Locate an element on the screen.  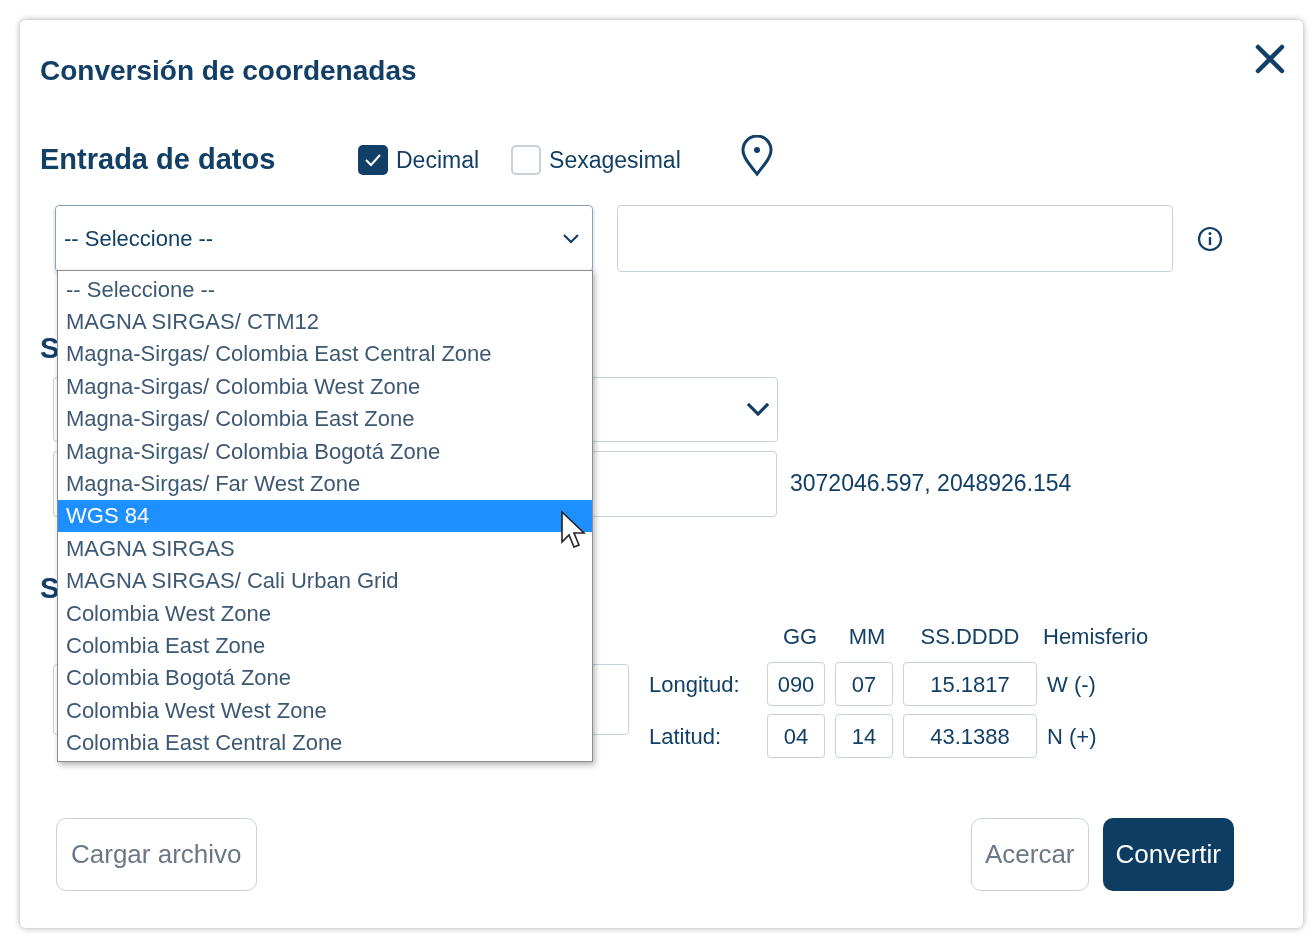
checkbox-label: Decimal is located at coordinates (438, 160).